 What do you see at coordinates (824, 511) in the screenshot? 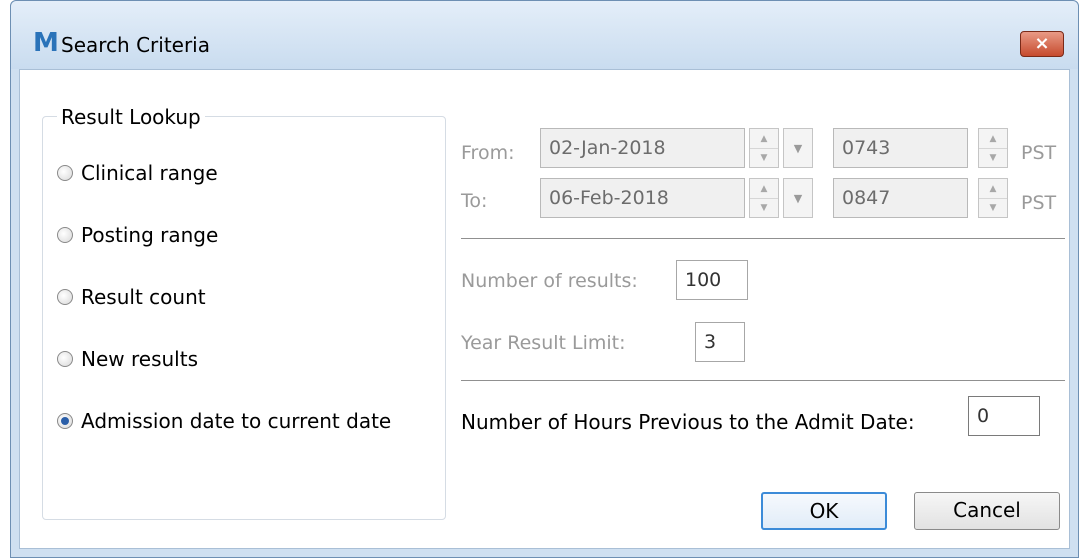
I see `ok-button: OK` at bounding box center [824, 511].